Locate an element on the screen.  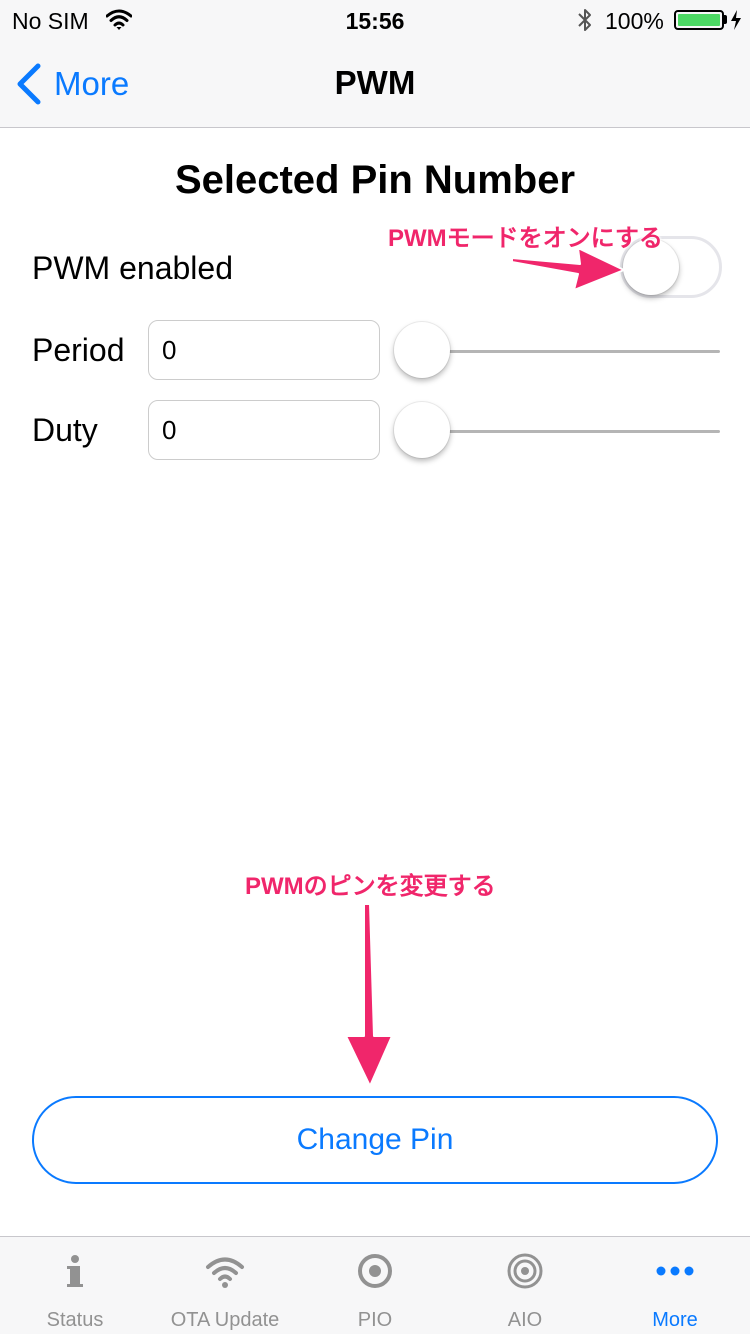
tab-bar: Status OTA Update PIO AIO More is located at coordinates (375, 1285).